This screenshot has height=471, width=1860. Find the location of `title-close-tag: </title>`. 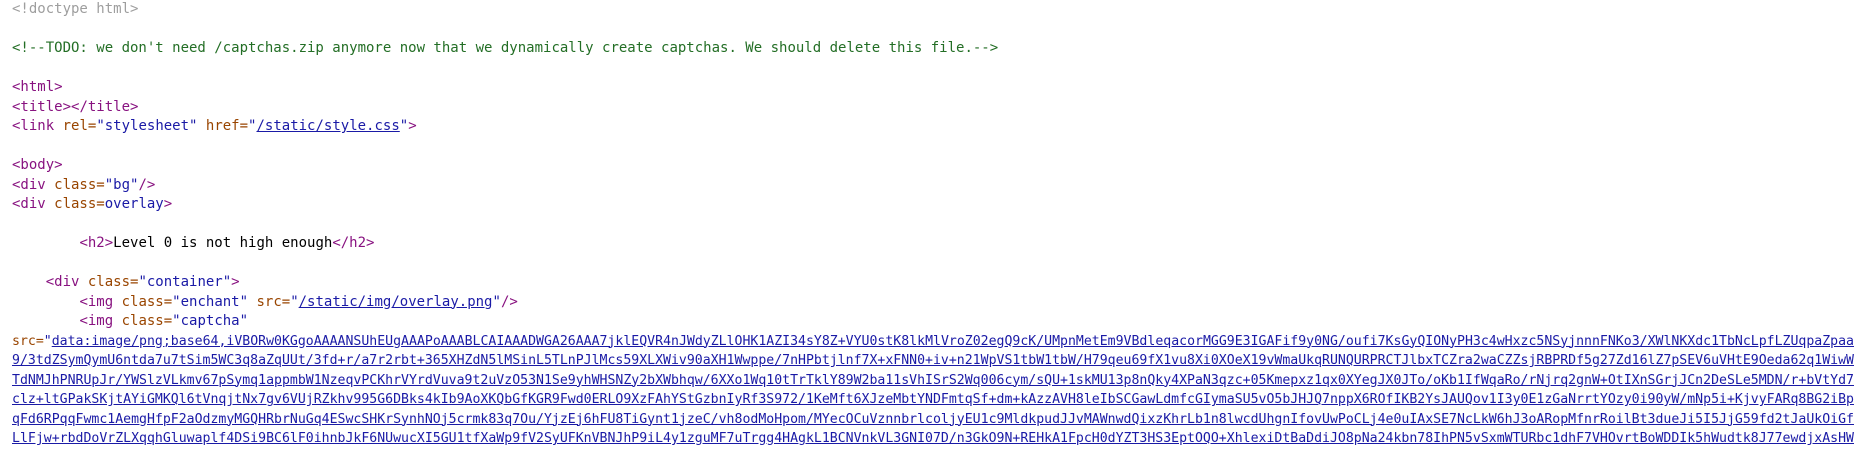

title-close-tag: </title> is located at coordinates (105, 106).